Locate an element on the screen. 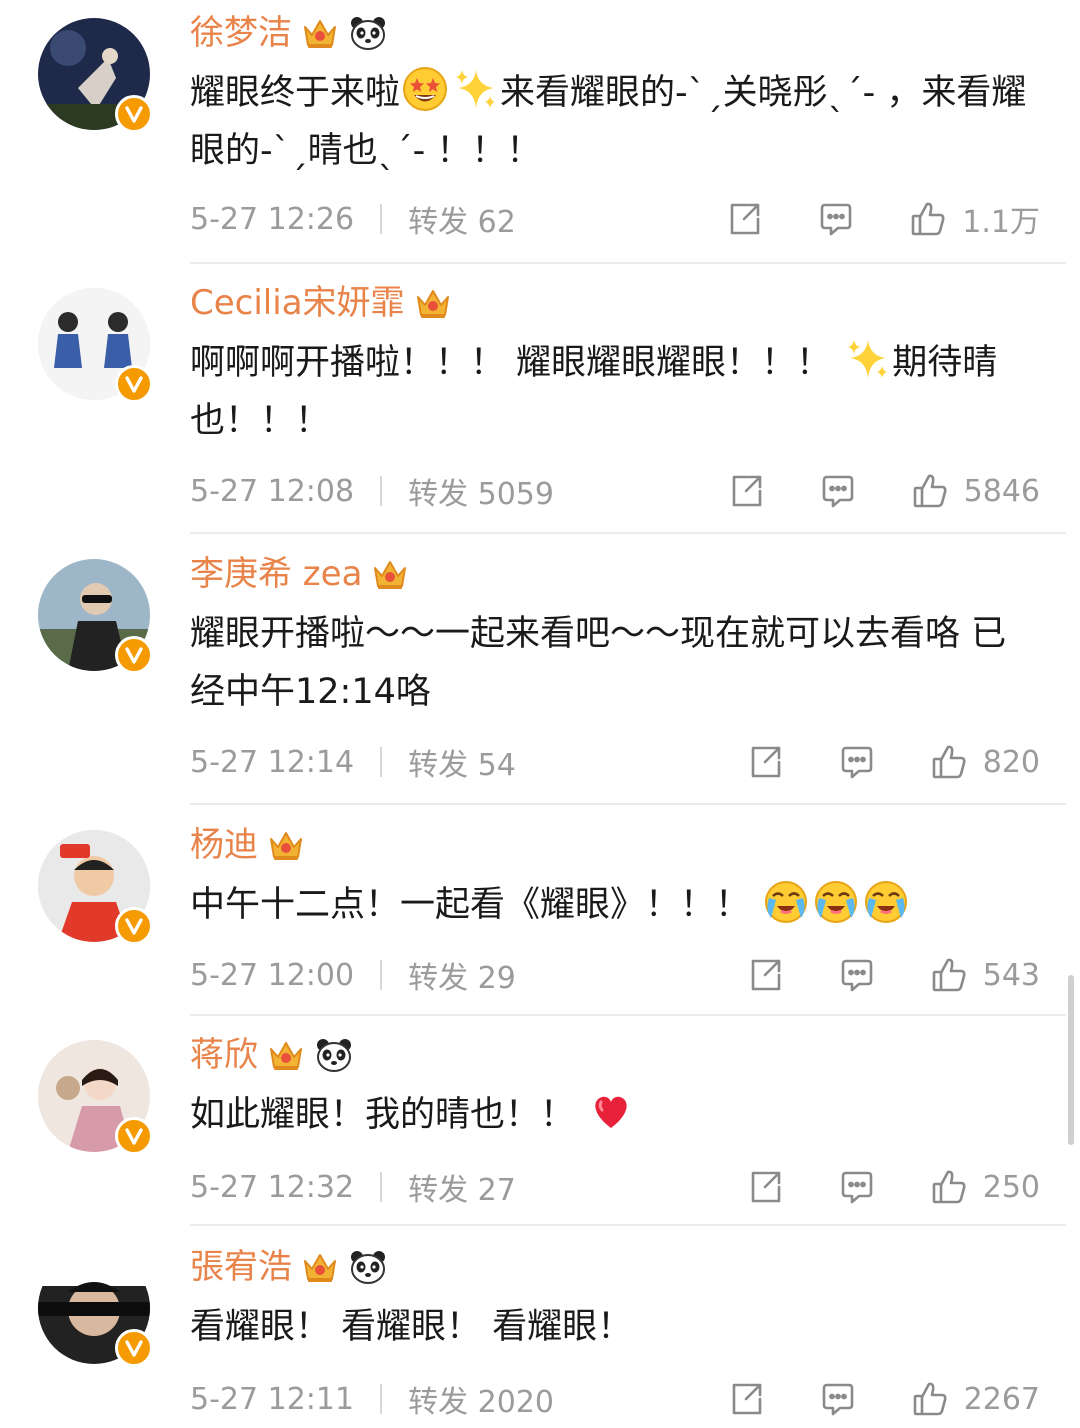  like-count: 250 is located at coordinates (1011, 1187).